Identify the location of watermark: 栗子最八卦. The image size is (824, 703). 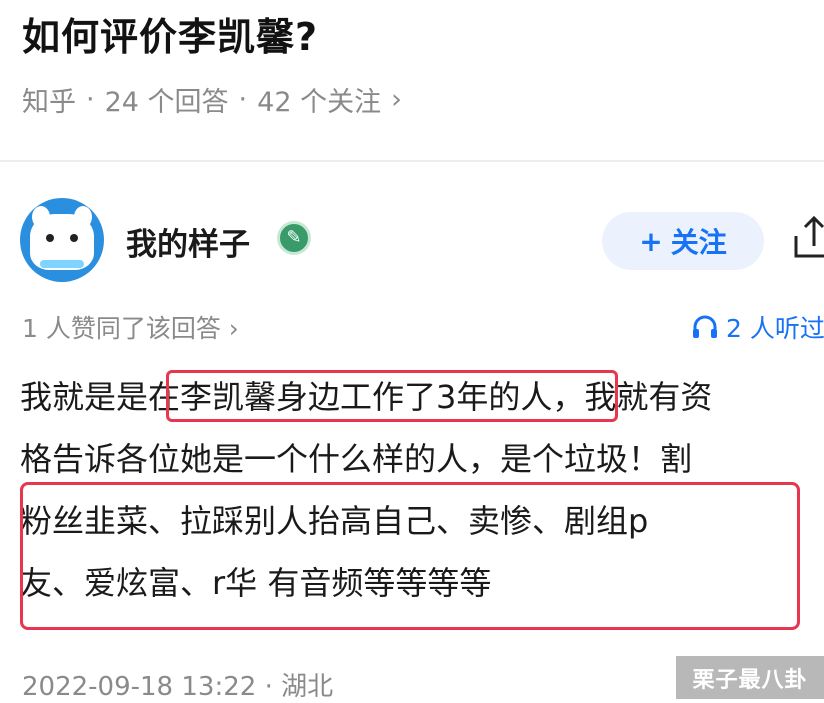
(750, 677).